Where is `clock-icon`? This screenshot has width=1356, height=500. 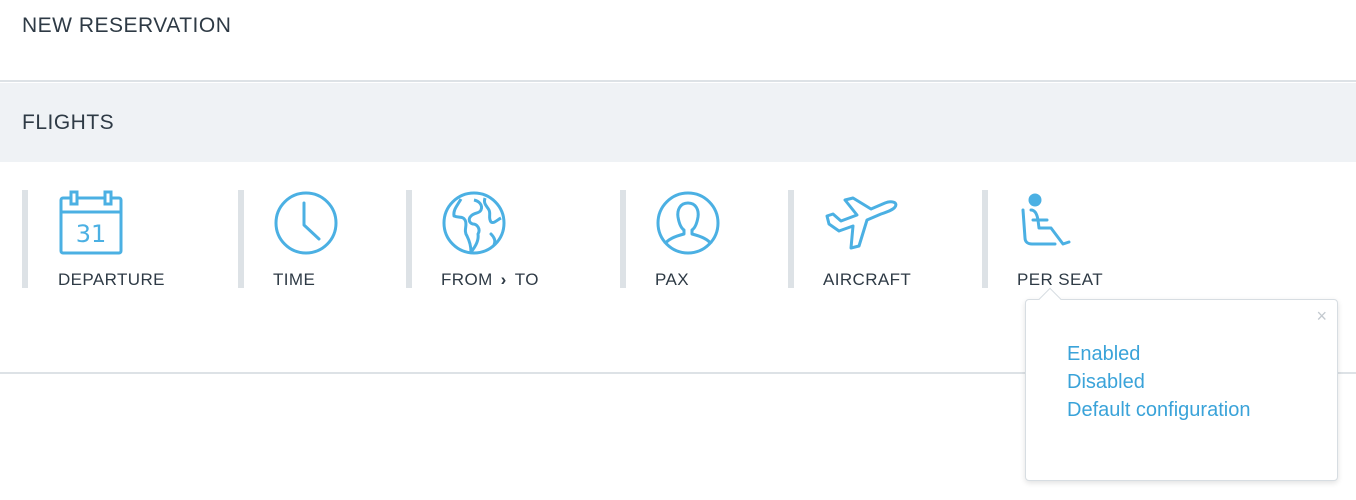 clock-icon is located at coordinates (306, 223).